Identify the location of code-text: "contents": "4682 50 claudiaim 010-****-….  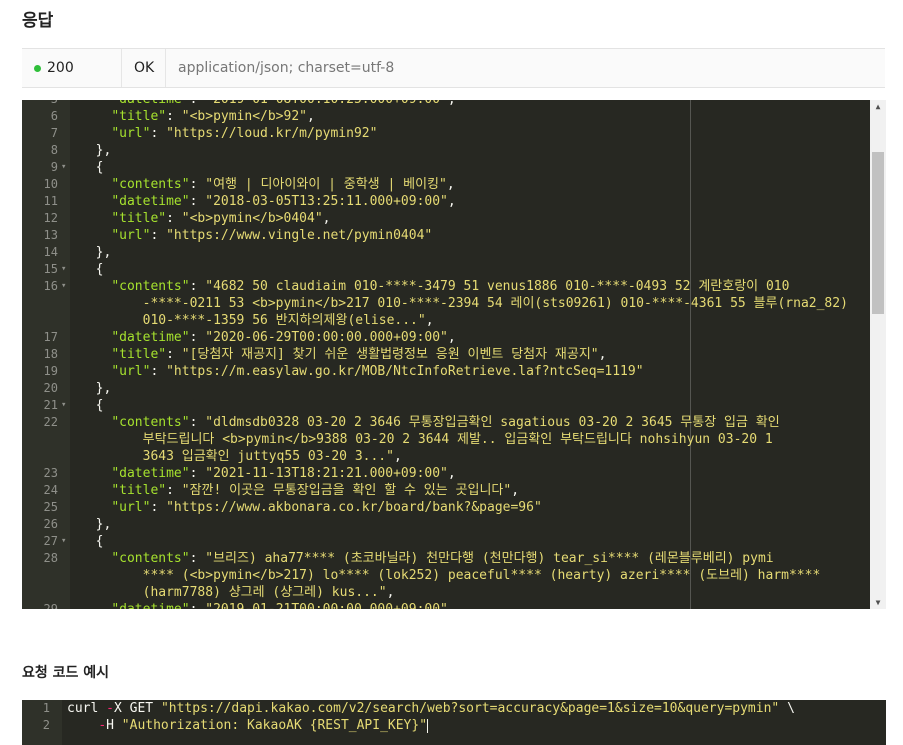
(469, 303).